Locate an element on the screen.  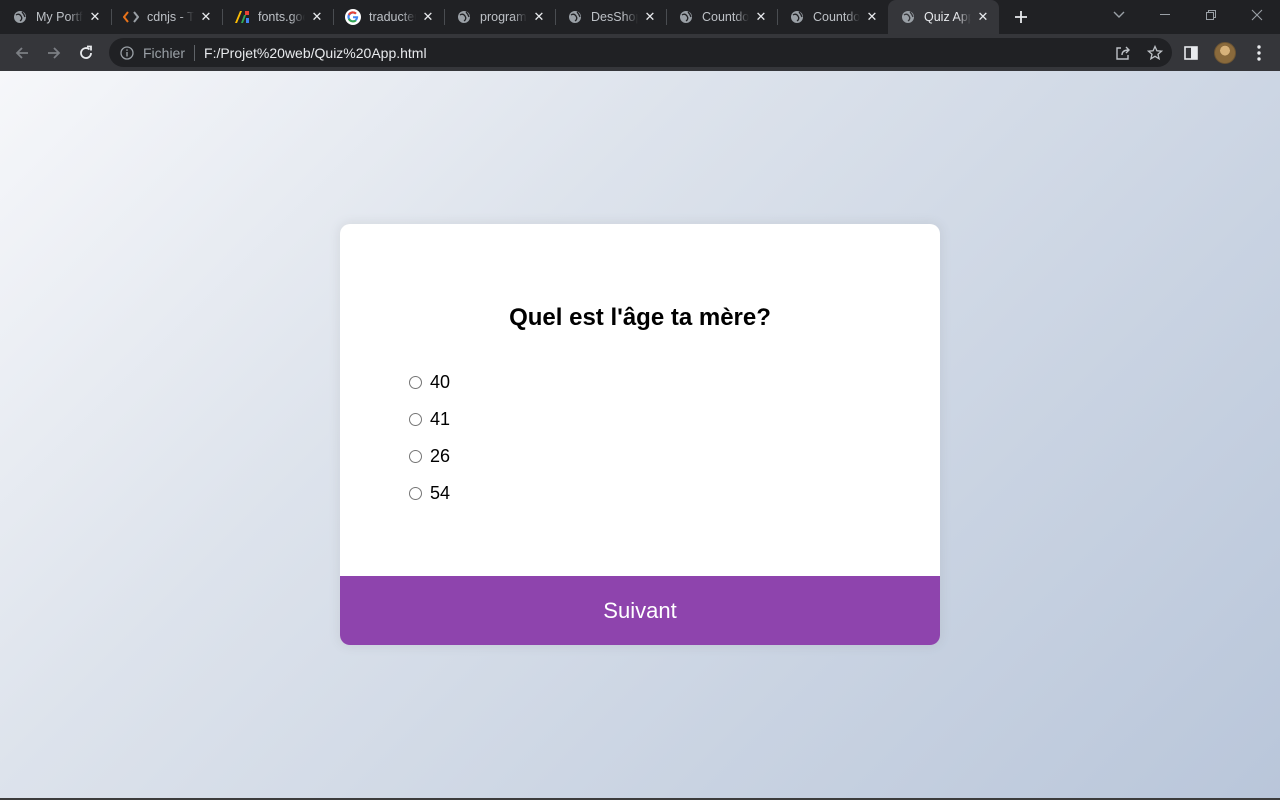
forward-button is located at coordinates (54, 53).